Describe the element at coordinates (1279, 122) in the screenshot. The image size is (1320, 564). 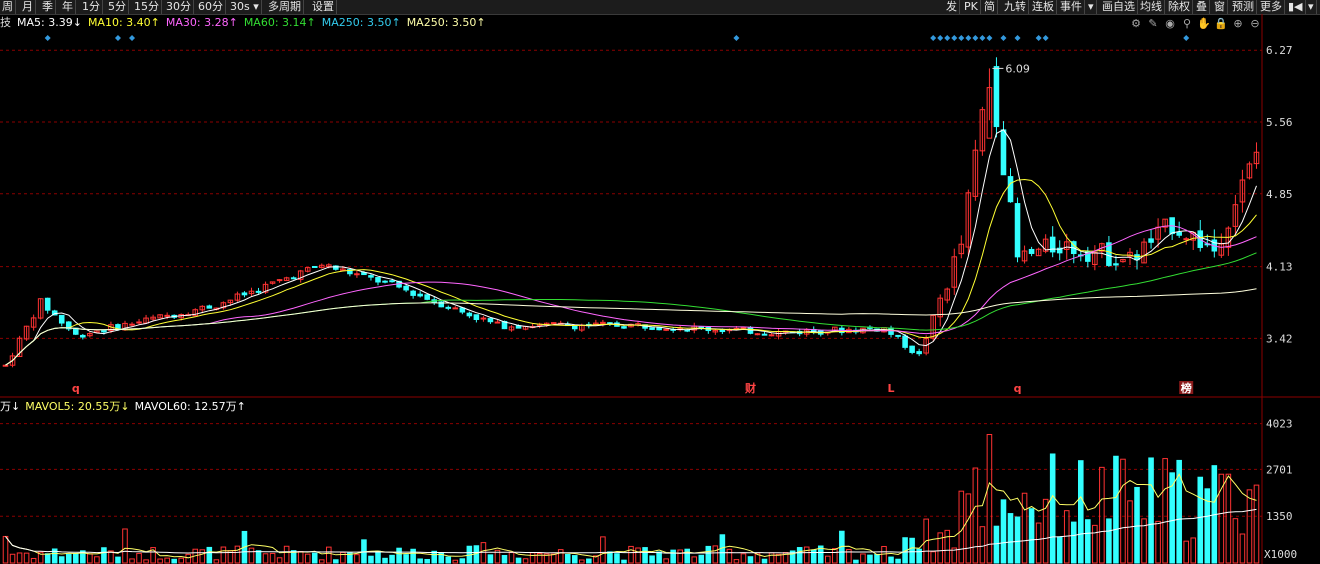
I see `price-tick-label: 5.56` at that location.